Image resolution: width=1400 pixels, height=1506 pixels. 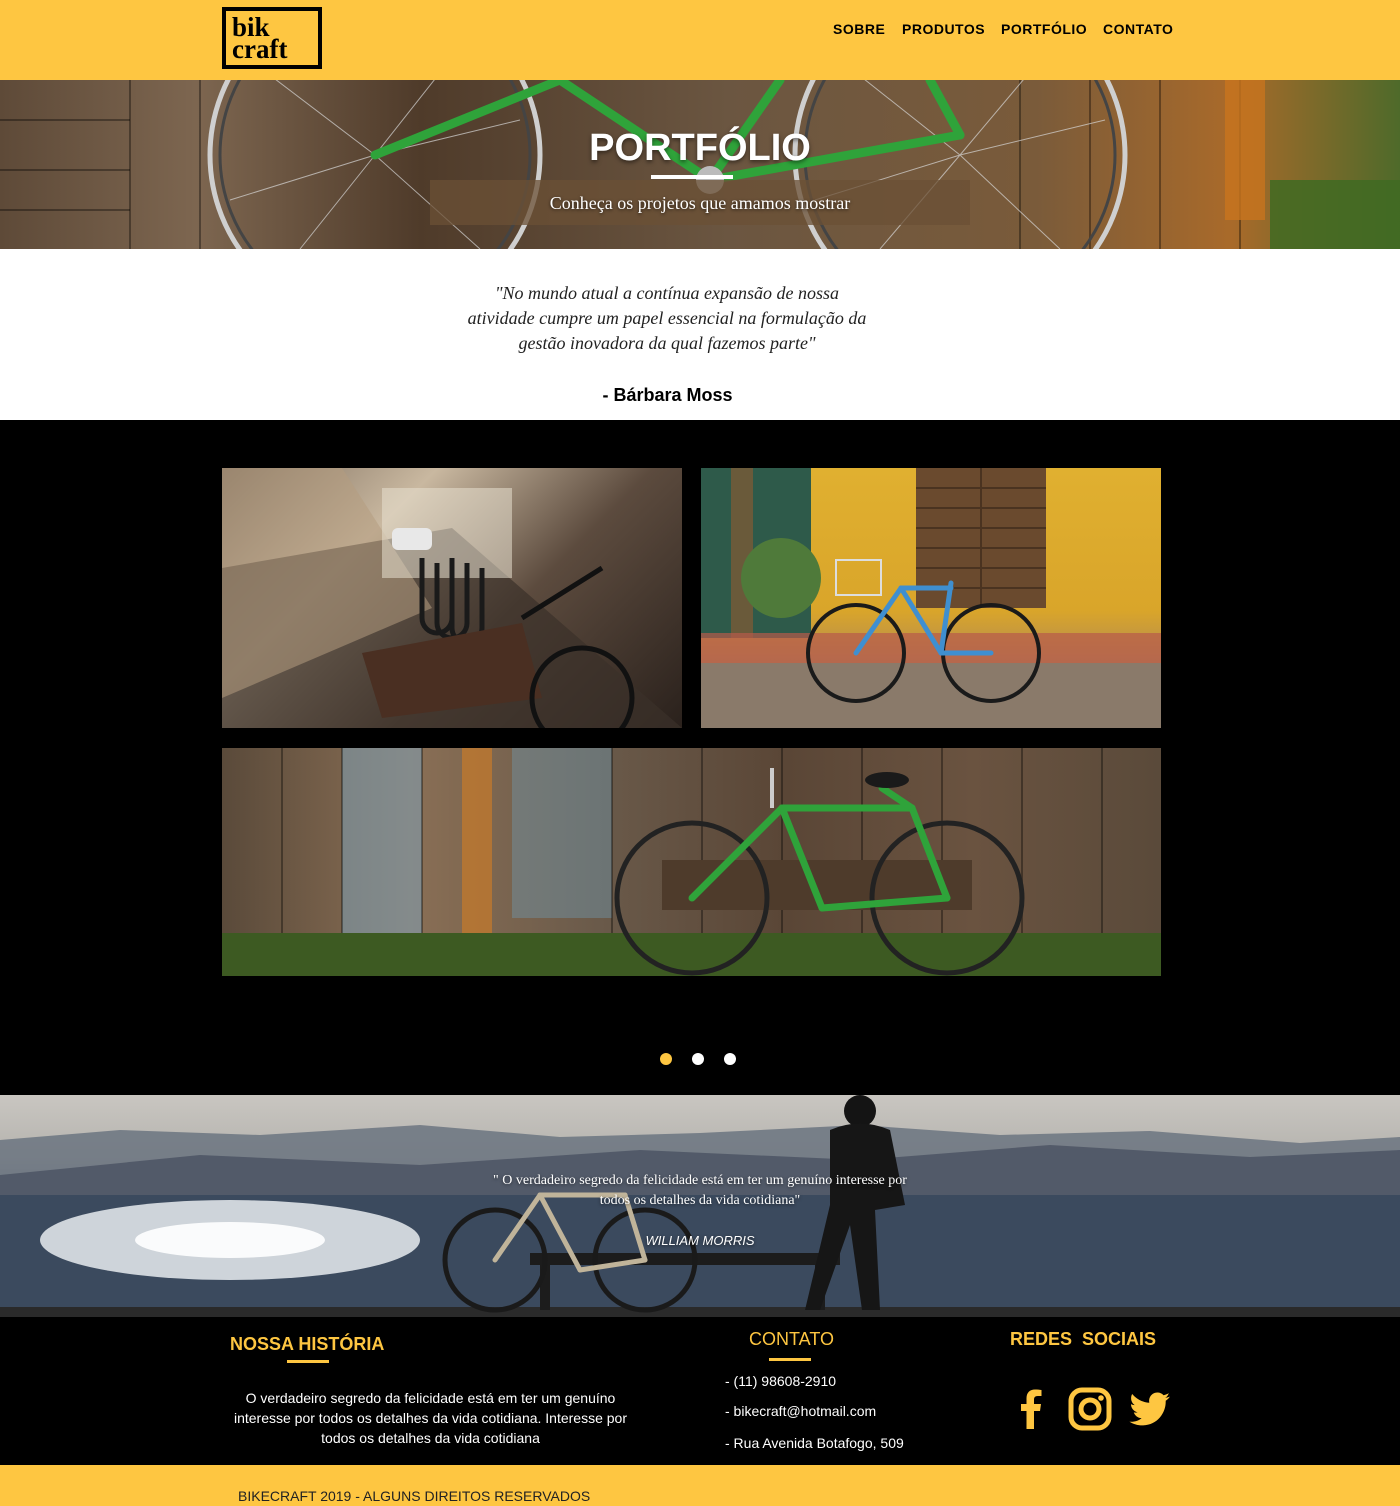 What do you see at coordinates (1032, 1409) in the screenshot?
I see `facebook-icon` at bounding box center [1032, 1409].